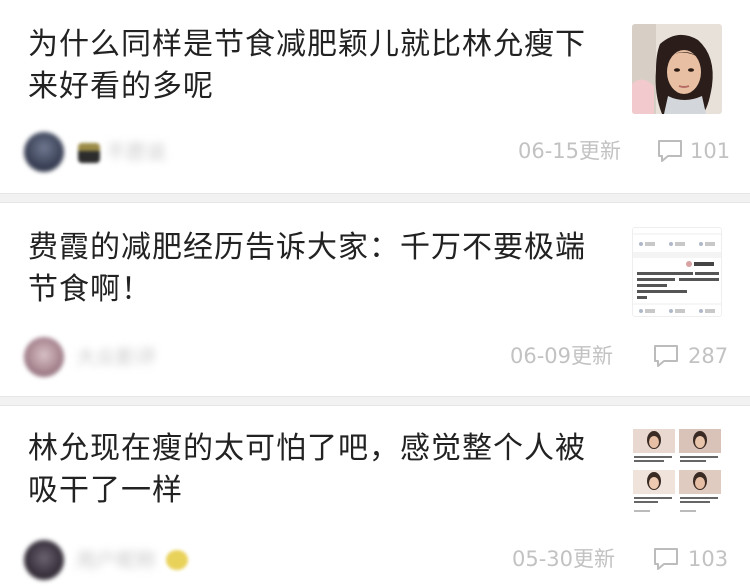 The width and height of the screenshot is (750, 588). Describe the element at coordinates (564, 559) in the screenshot. I see `update-date: 05-30更新` at that location.